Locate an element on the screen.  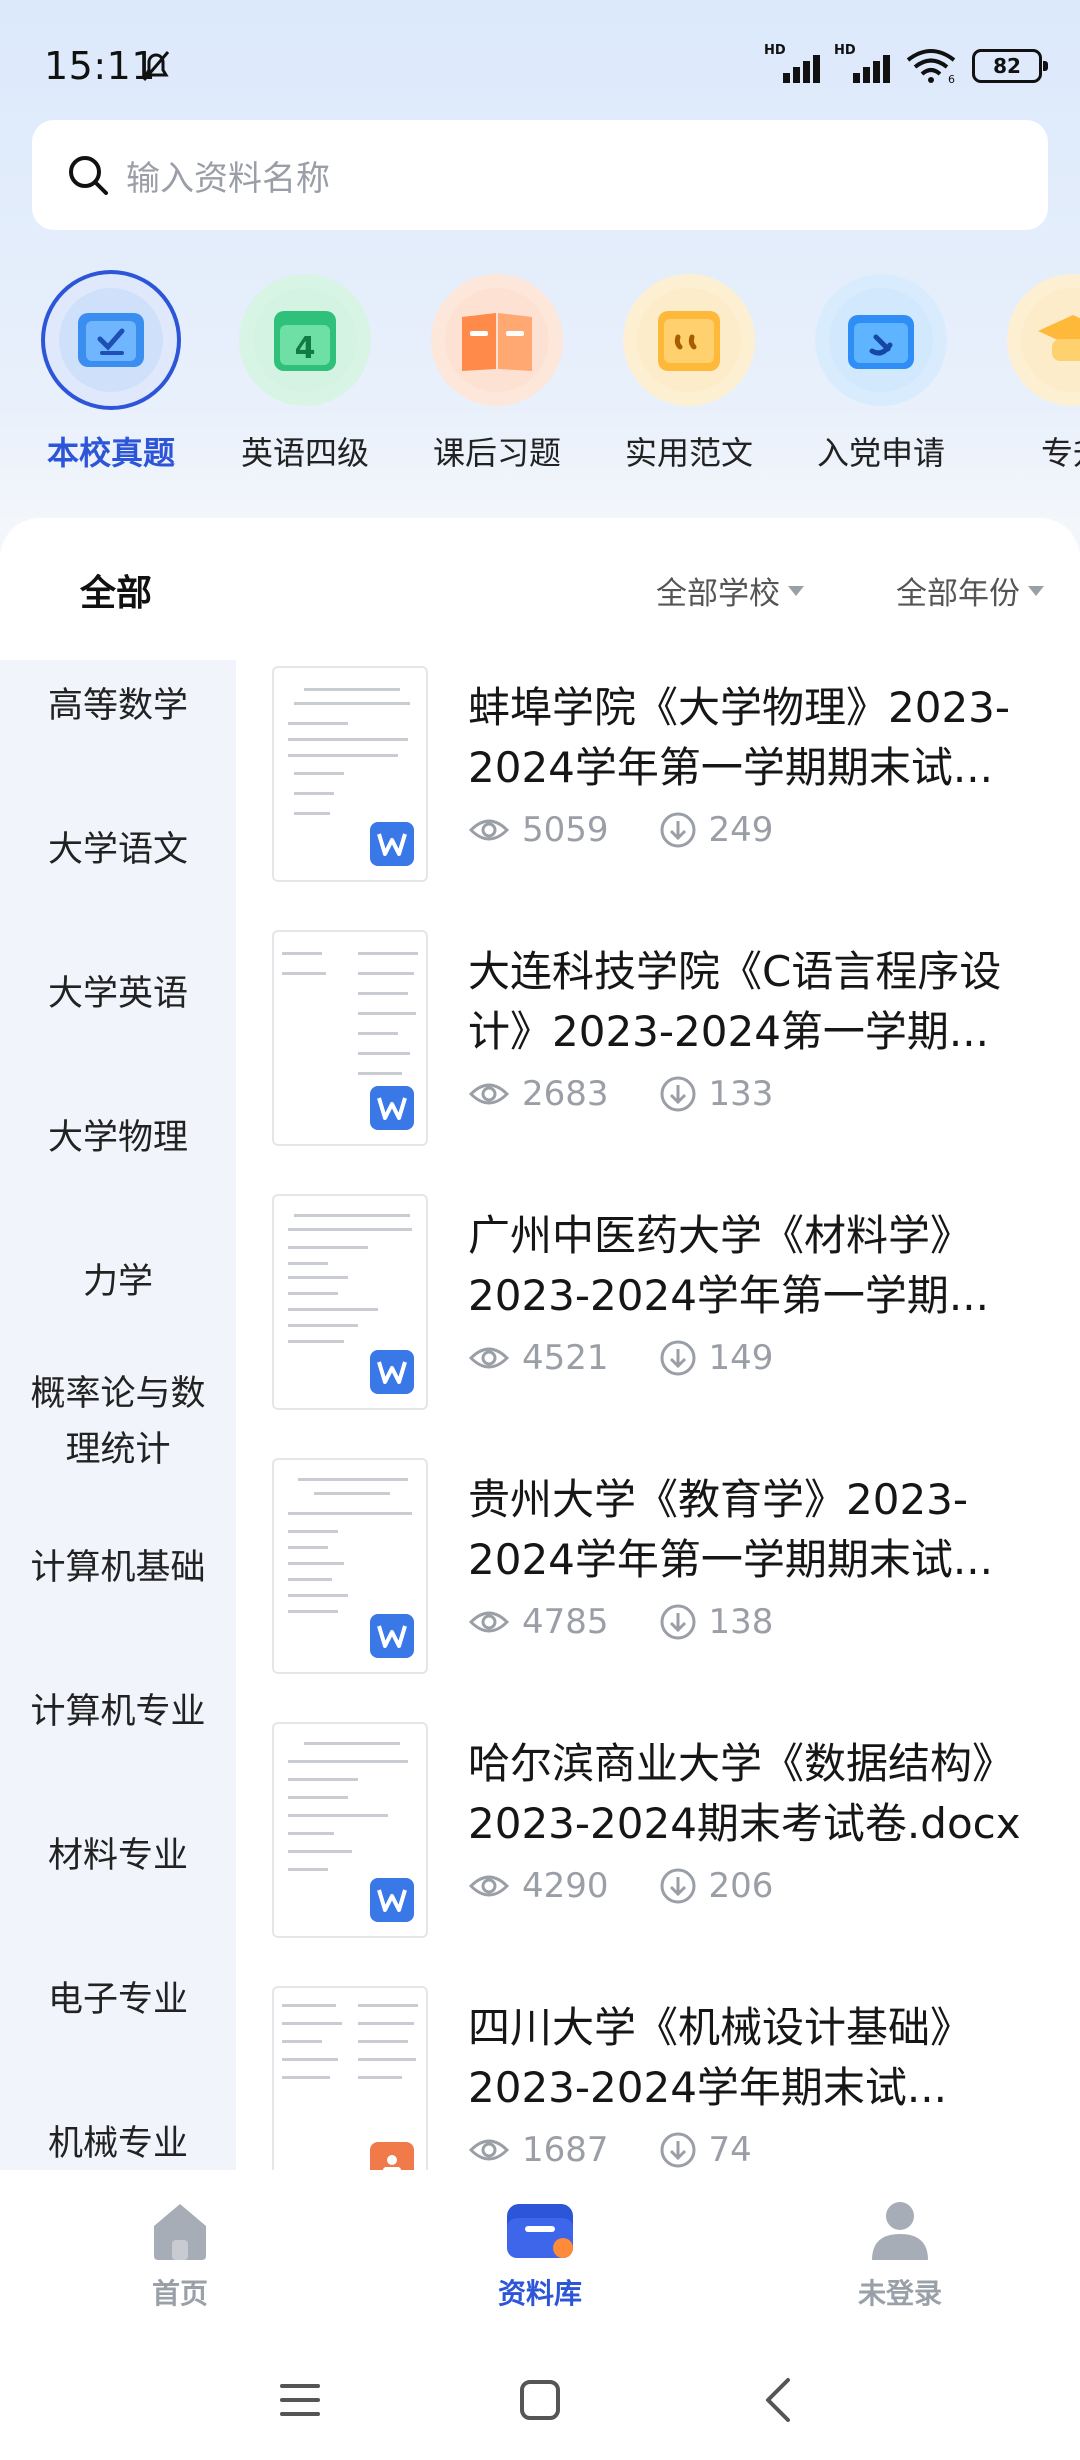
filter-all-tab: 全部 is located at coordinates (116, 590).